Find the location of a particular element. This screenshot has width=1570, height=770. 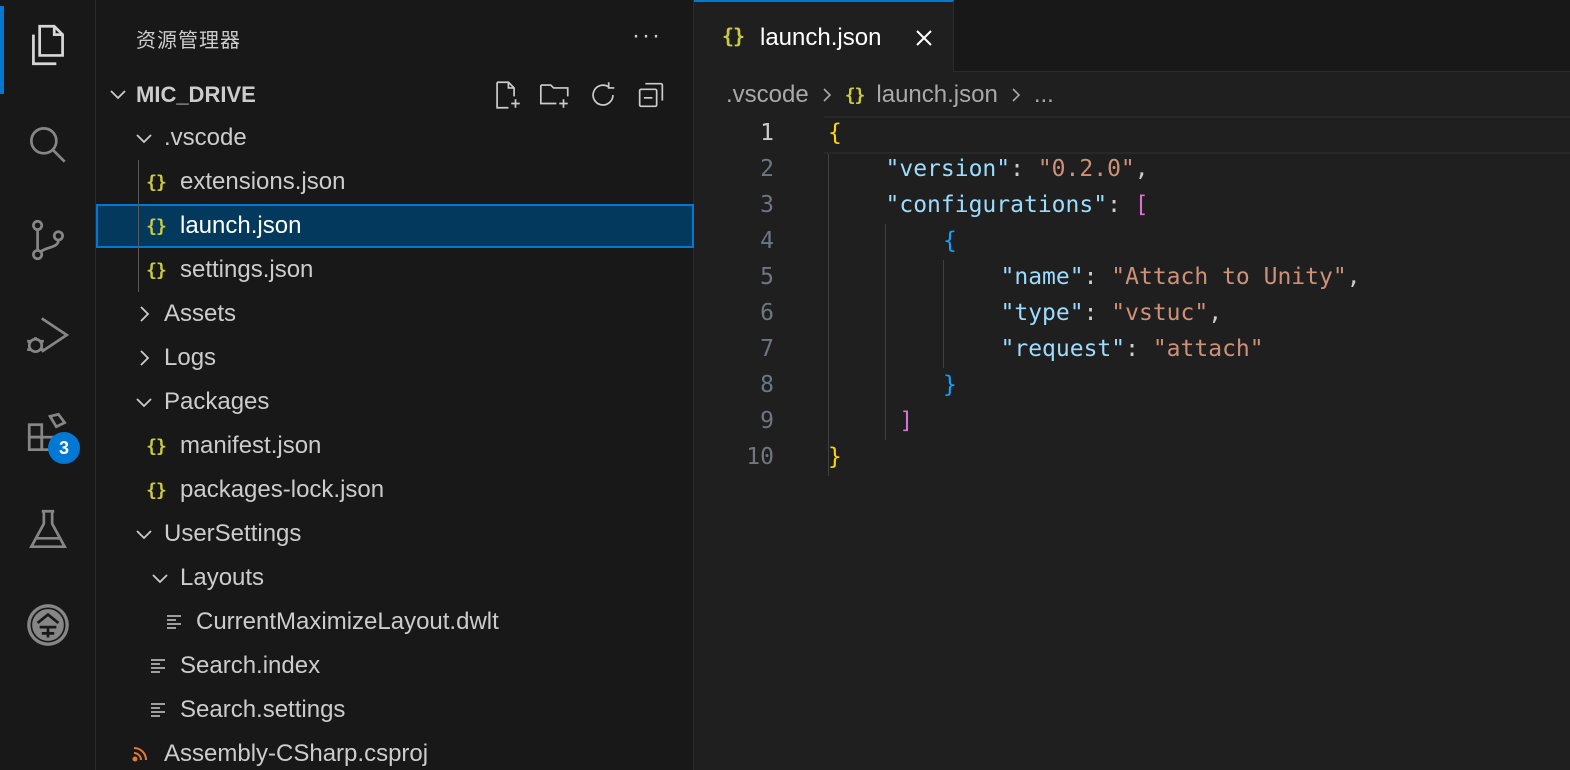

tree-item-label: Search.index is located at coordinates (250, 665).